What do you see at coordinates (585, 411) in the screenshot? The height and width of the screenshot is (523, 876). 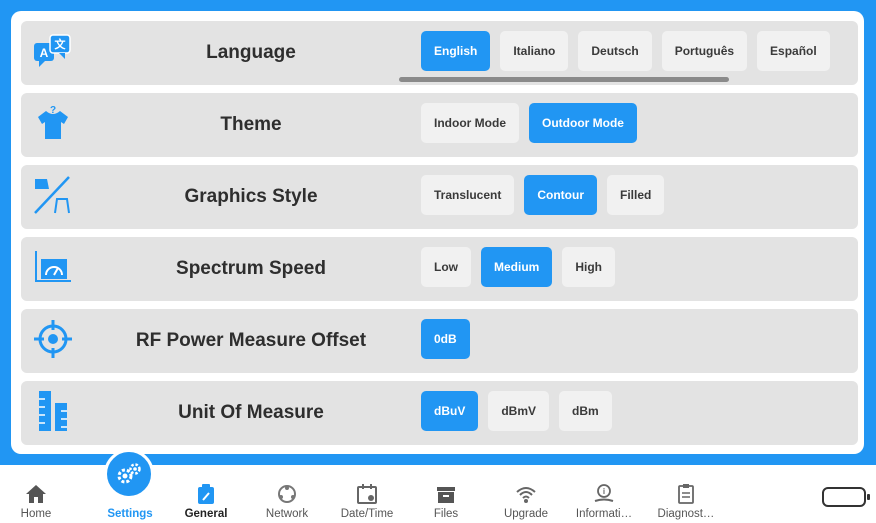 I see `option-dbm: dBm` at bounding box center [585, 411].